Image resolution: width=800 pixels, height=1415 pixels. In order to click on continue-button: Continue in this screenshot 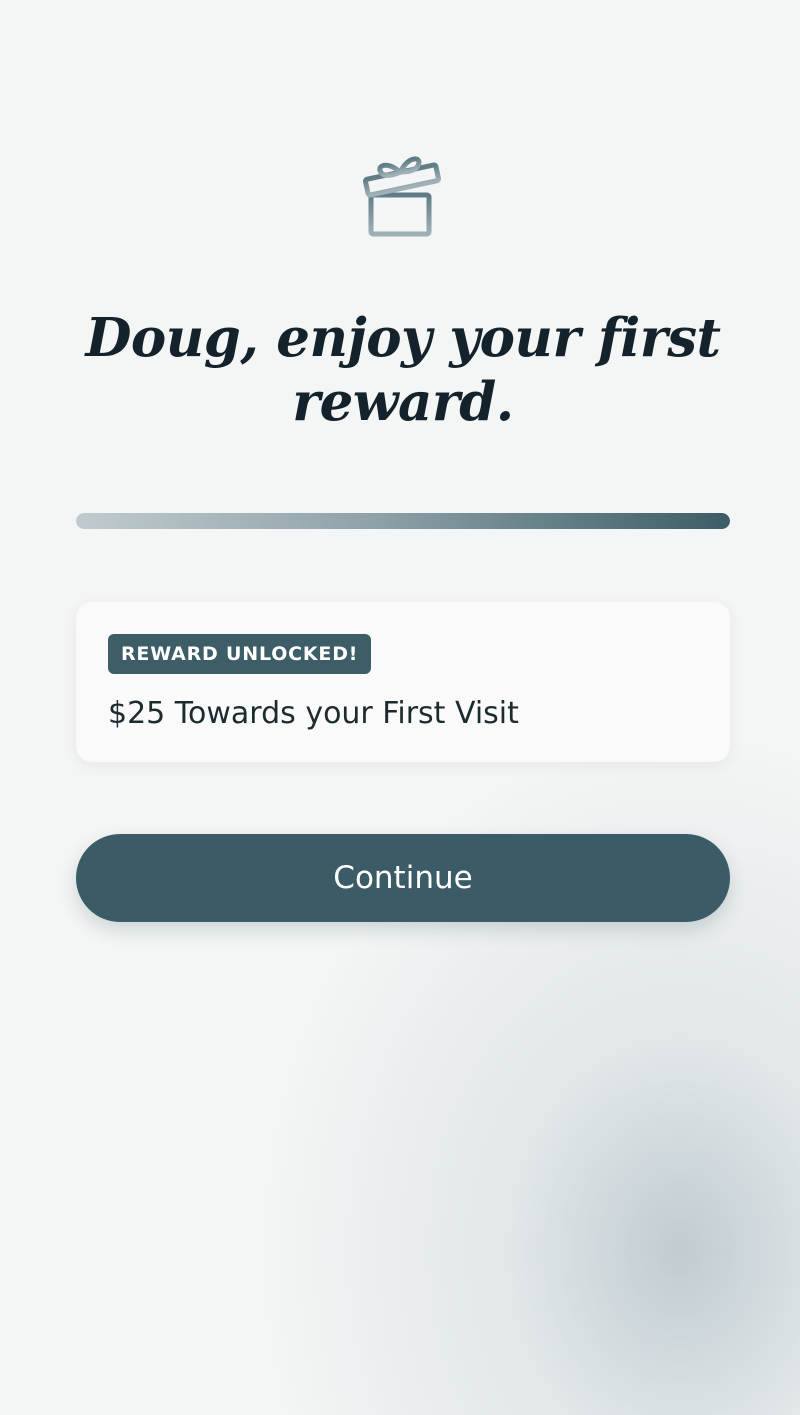, I will do `click(403, 878)`.